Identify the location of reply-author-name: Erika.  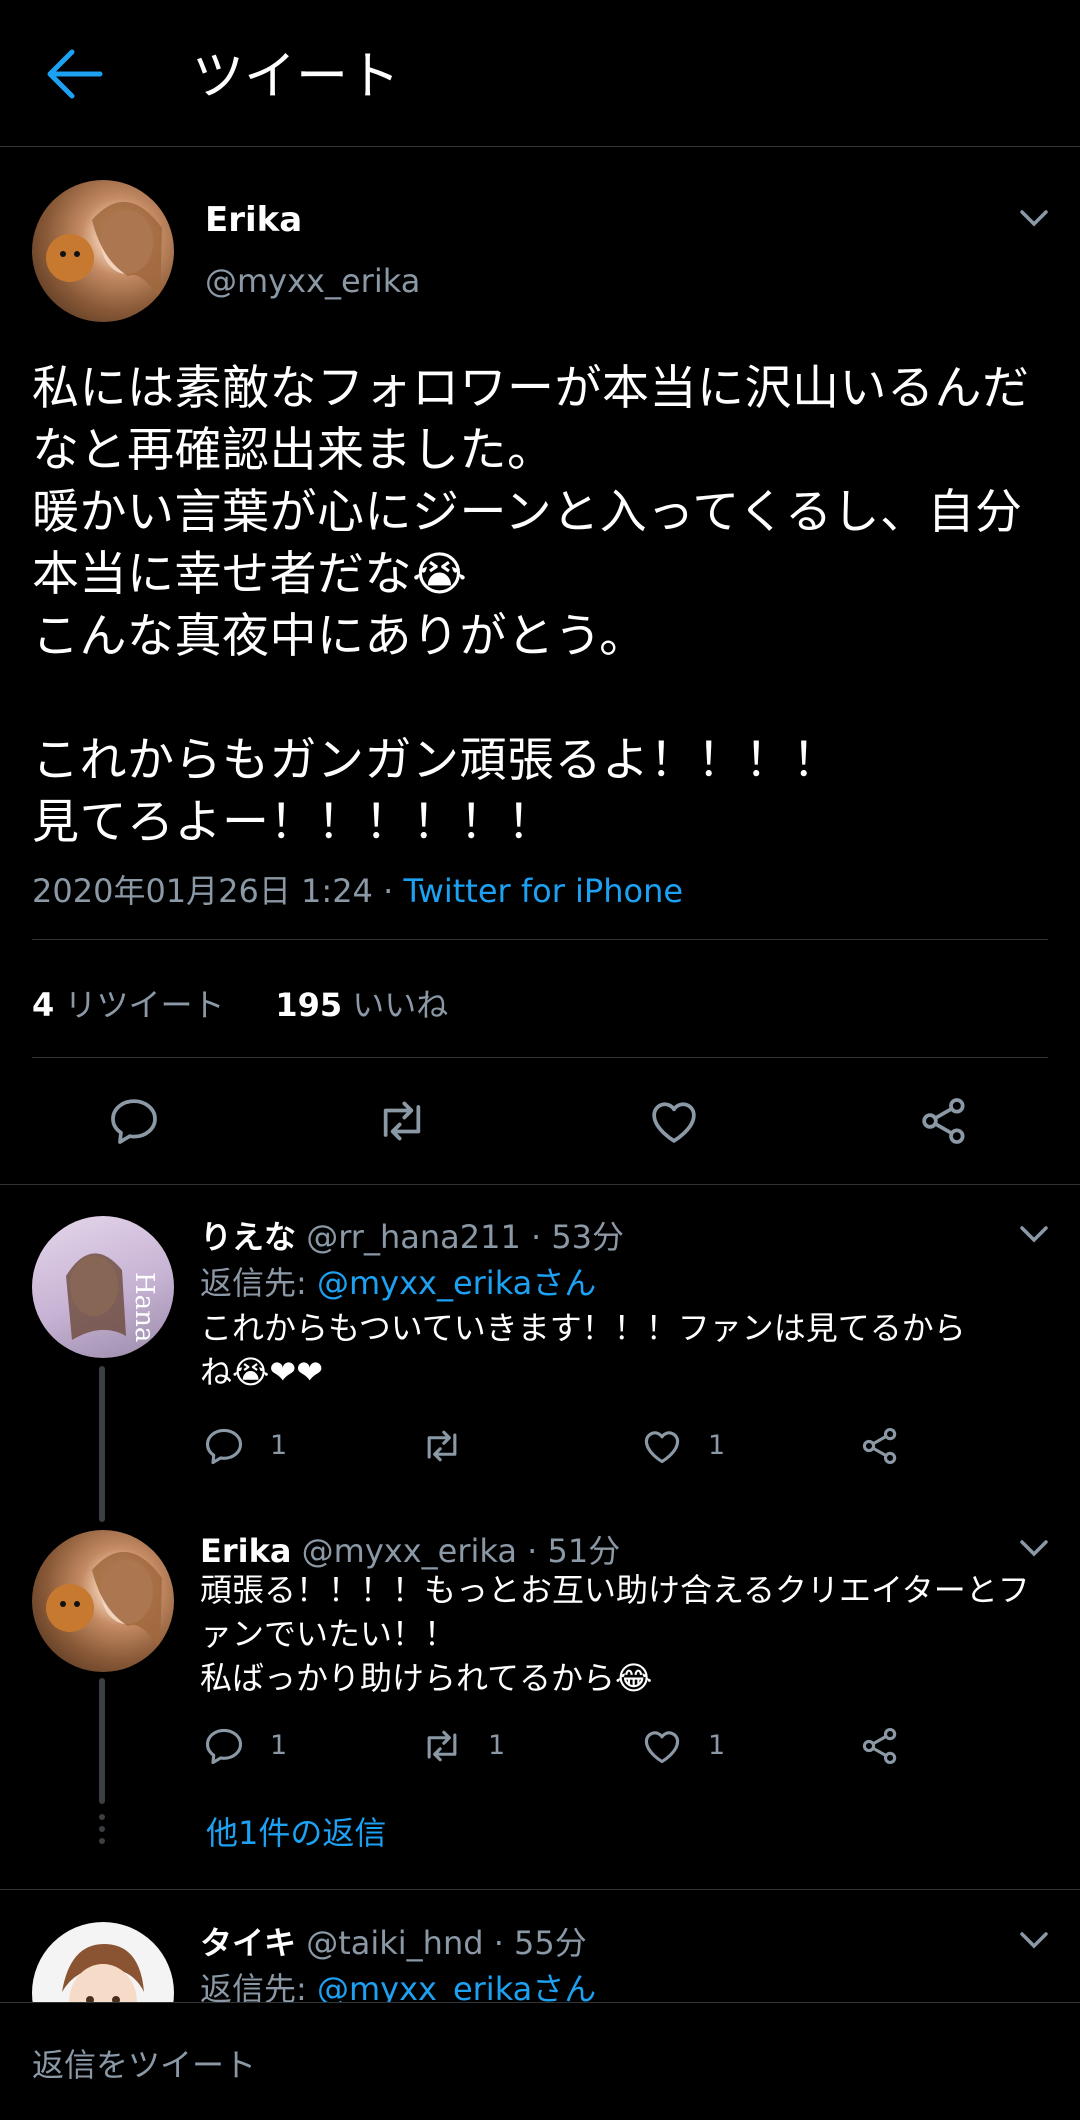
(245, 1551).